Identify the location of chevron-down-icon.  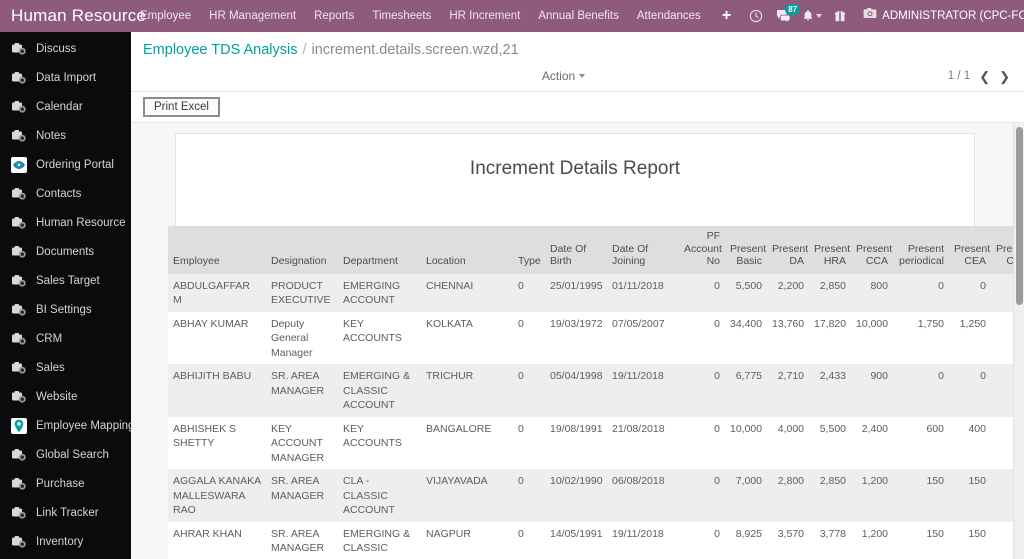
(819, 16).